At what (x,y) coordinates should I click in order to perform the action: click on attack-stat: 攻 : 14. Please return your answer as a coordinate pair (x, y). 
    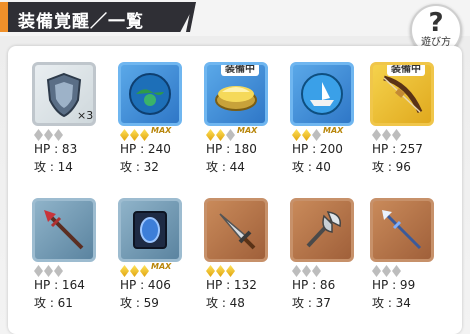
    Looking at the image, I should click on (53, 167).